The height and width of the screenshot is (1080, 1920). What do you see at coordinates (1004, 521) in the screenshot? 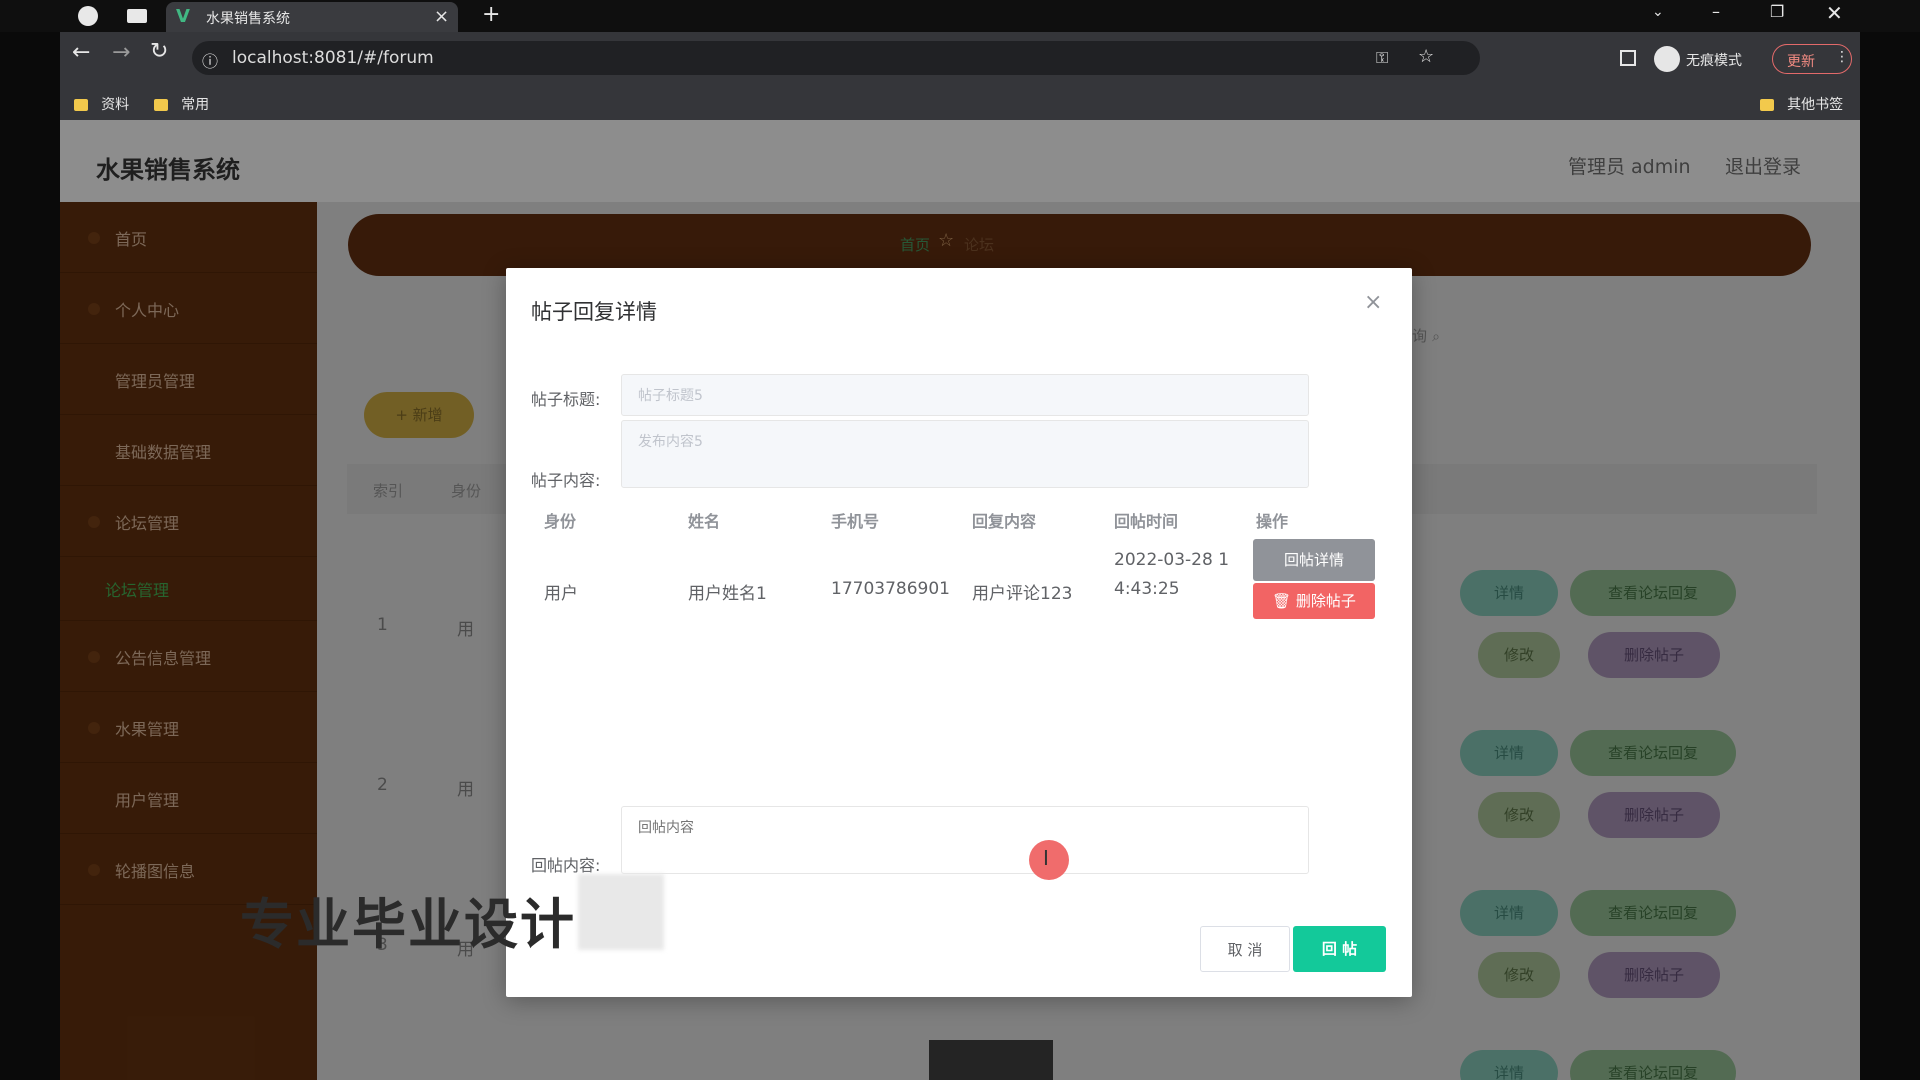
I see `th-reply-content: 回复内容` at bounding box center [1004, 521].